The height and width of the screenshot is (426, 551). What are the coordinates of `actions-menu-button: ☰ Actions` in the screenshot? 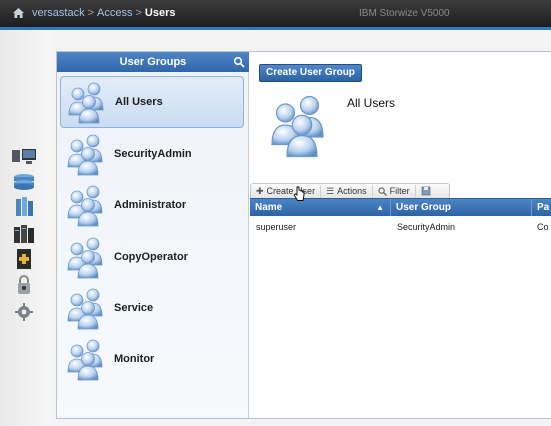 It's located at (347, 191).